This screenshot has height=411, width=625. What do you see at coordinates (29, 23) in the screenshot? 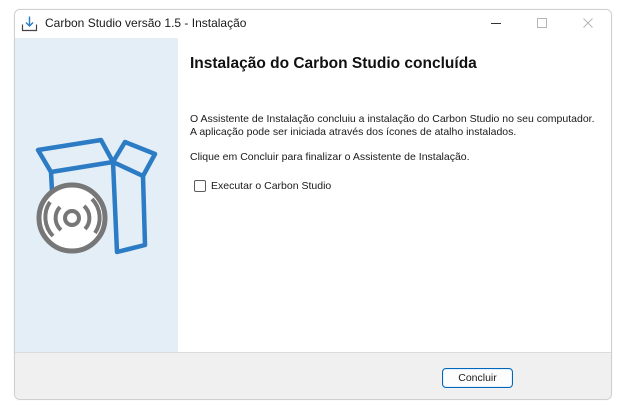
I see `installer-icon` at bounding box center [29, 23].